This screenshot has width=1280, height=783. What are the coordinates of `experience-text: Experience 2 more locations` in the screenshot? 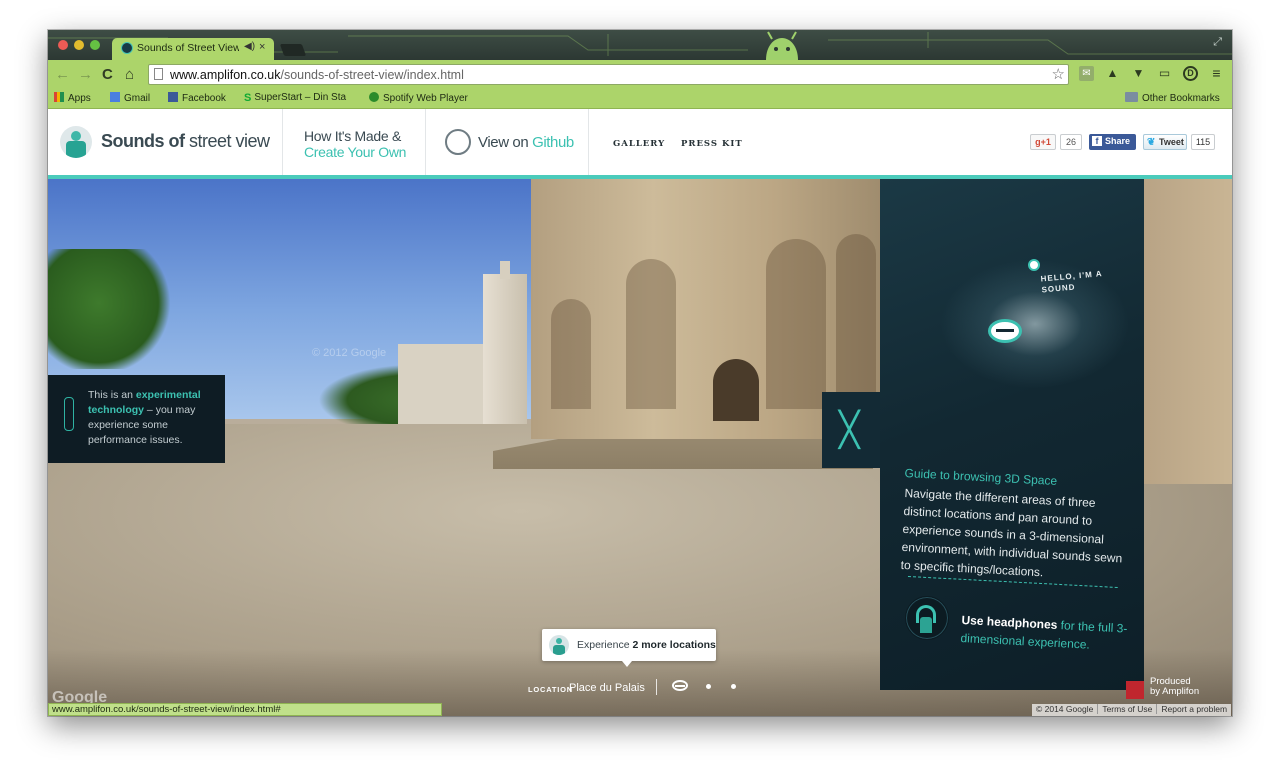 It's located at (646, 645).